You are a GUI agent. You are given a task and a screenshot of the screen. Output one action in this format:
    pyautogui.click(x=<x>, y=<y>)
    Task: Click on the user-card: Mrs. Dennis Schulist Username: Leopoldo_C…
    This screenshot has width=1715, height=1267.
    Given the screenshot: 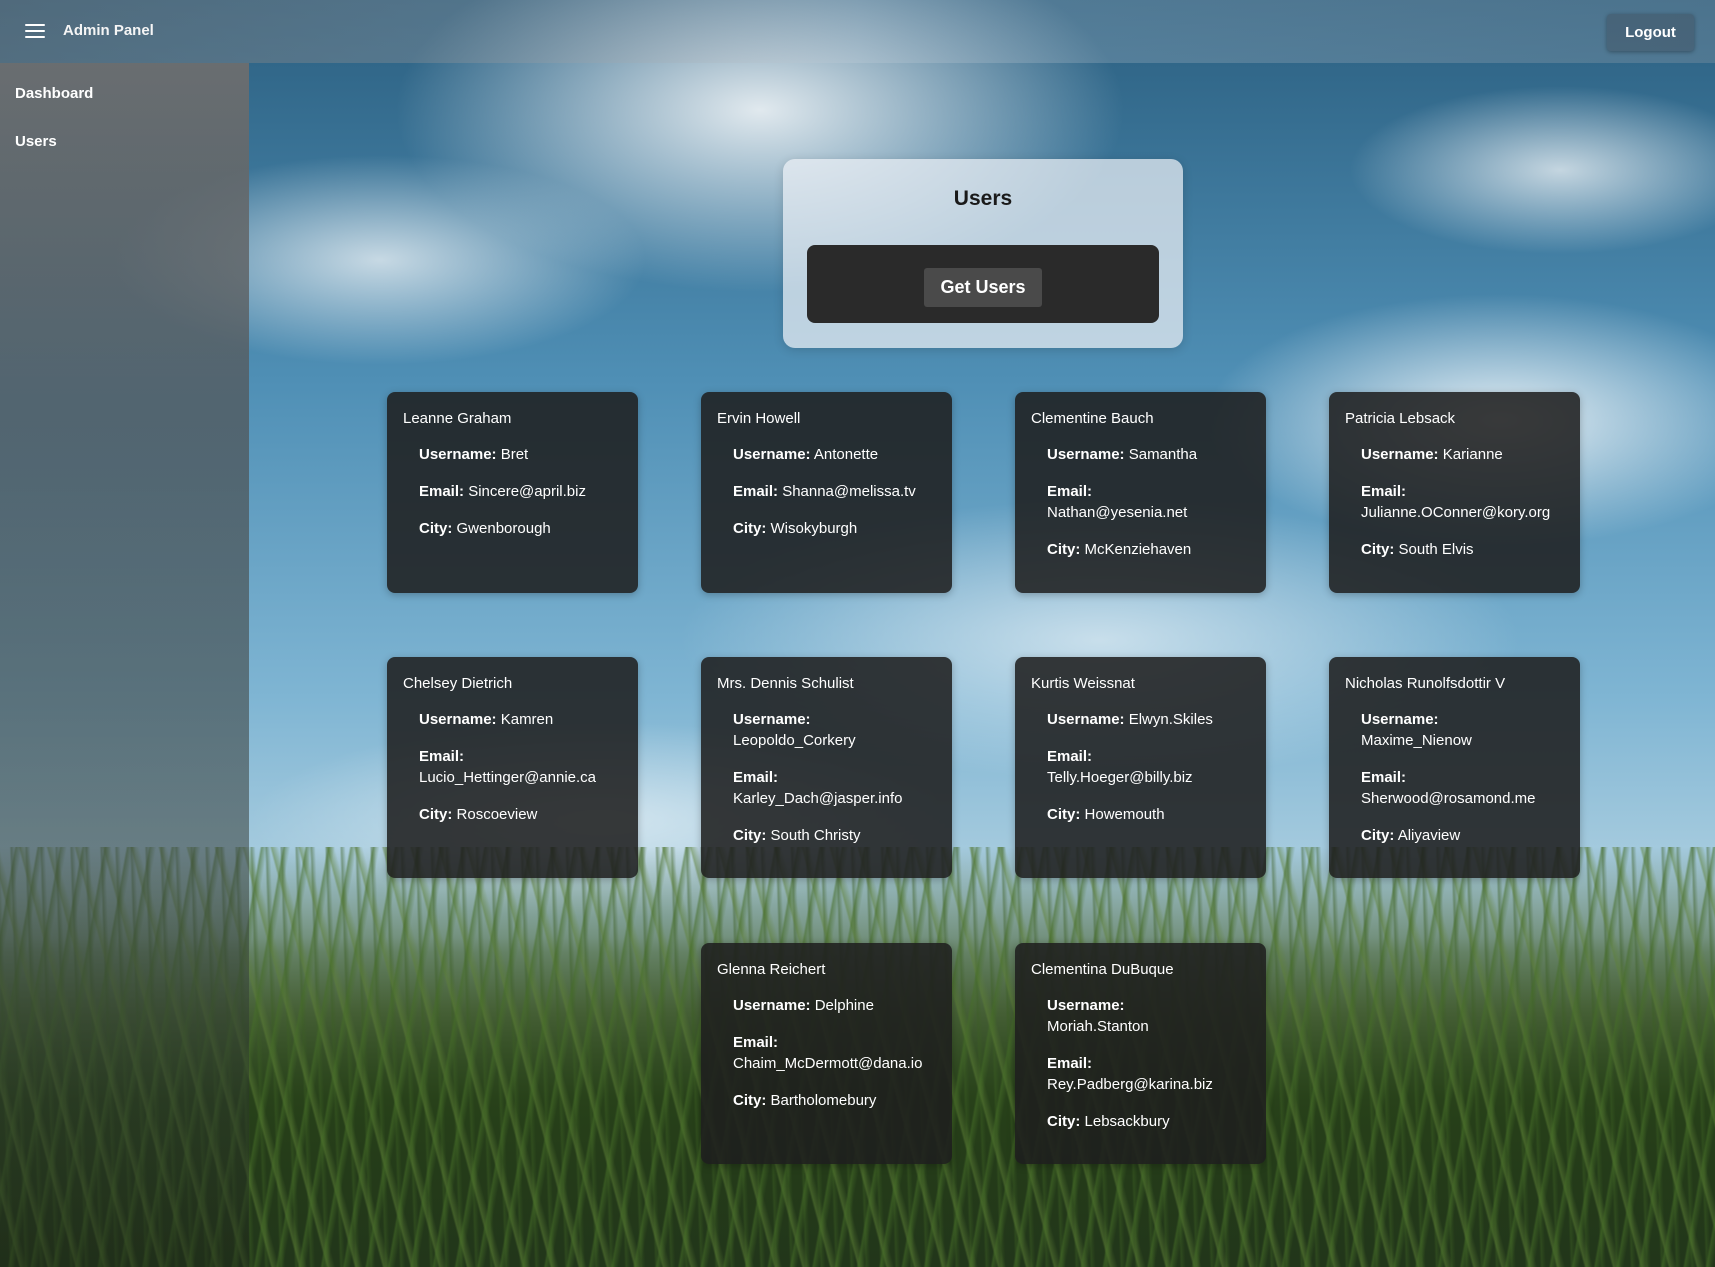 What is the action you would take?
    pyautogui.click(x=826, y=767)
    